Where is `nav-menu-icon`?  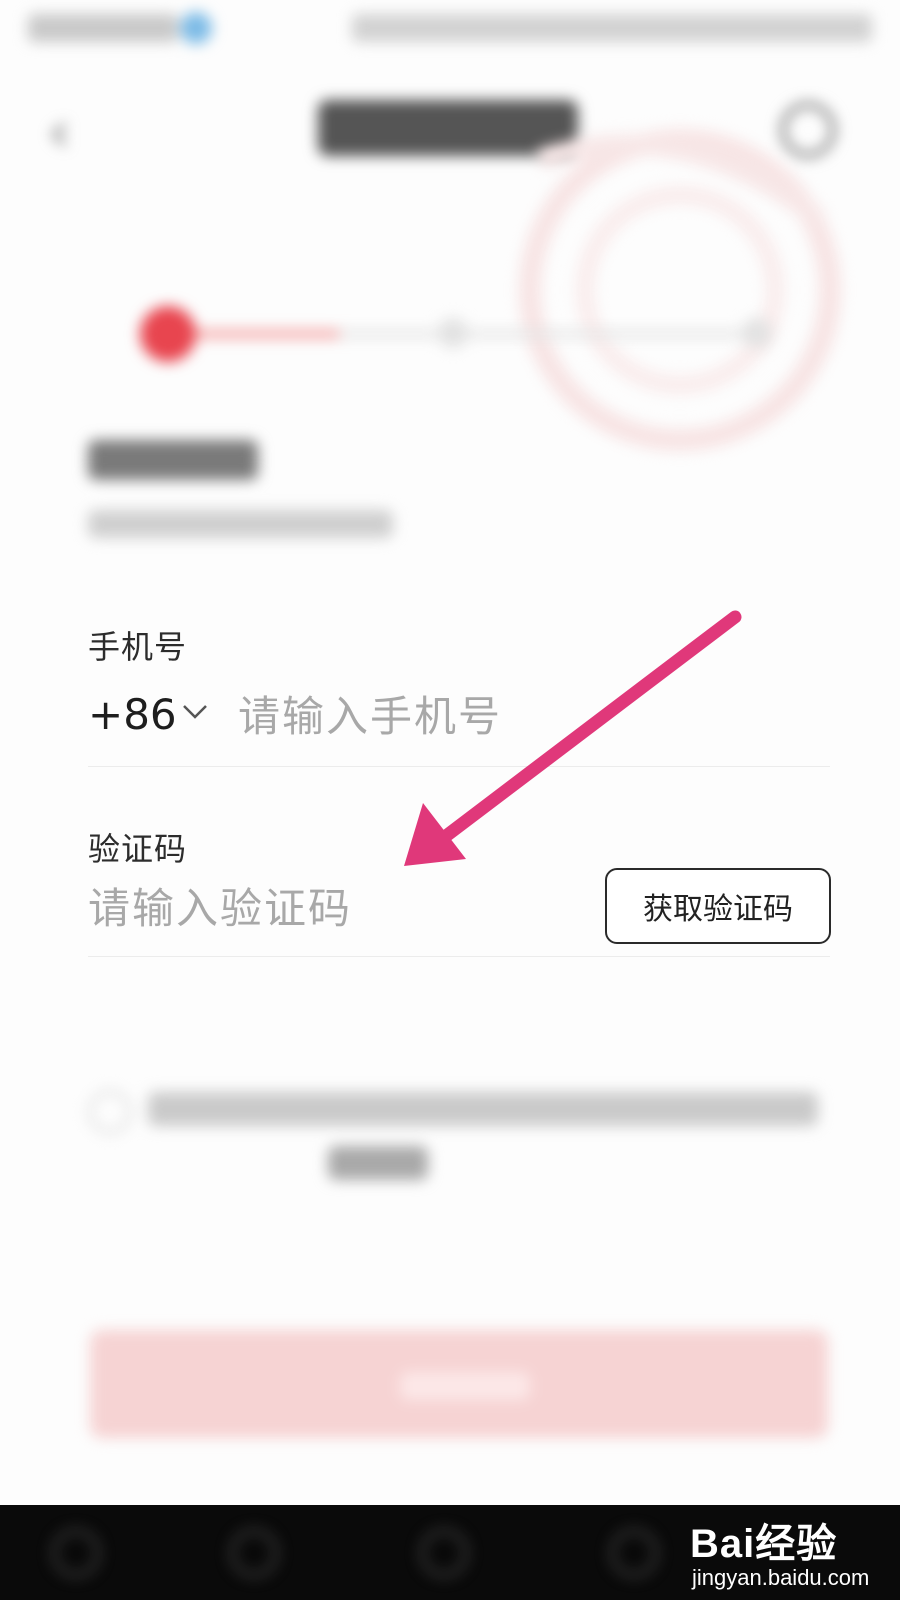
nav-menu-icon is located at coordinates (76, 1553).